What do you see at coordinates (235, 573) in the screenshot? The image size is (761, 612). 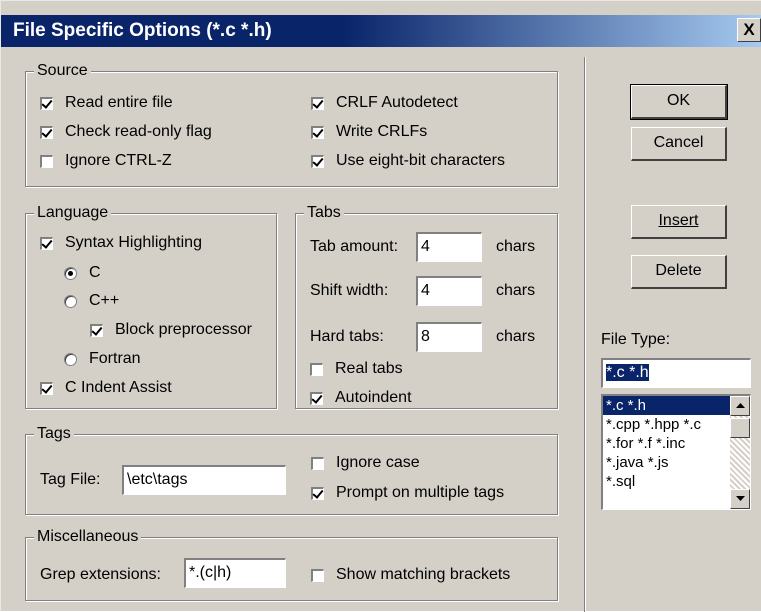 I see `grep-extensions-input: *.(c|h)` at bounding box center [235, 573].